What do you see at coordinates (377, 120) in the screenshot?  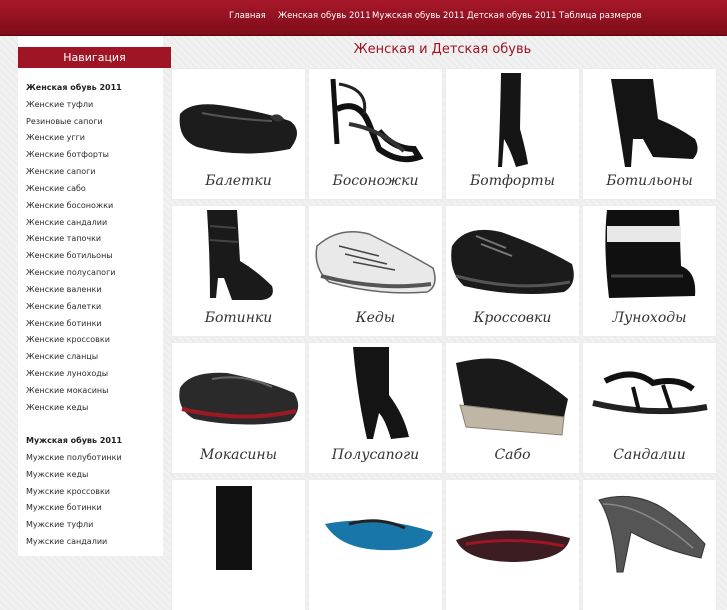 I see `strappy-sandal-icon` at bounding box center [377, 120].